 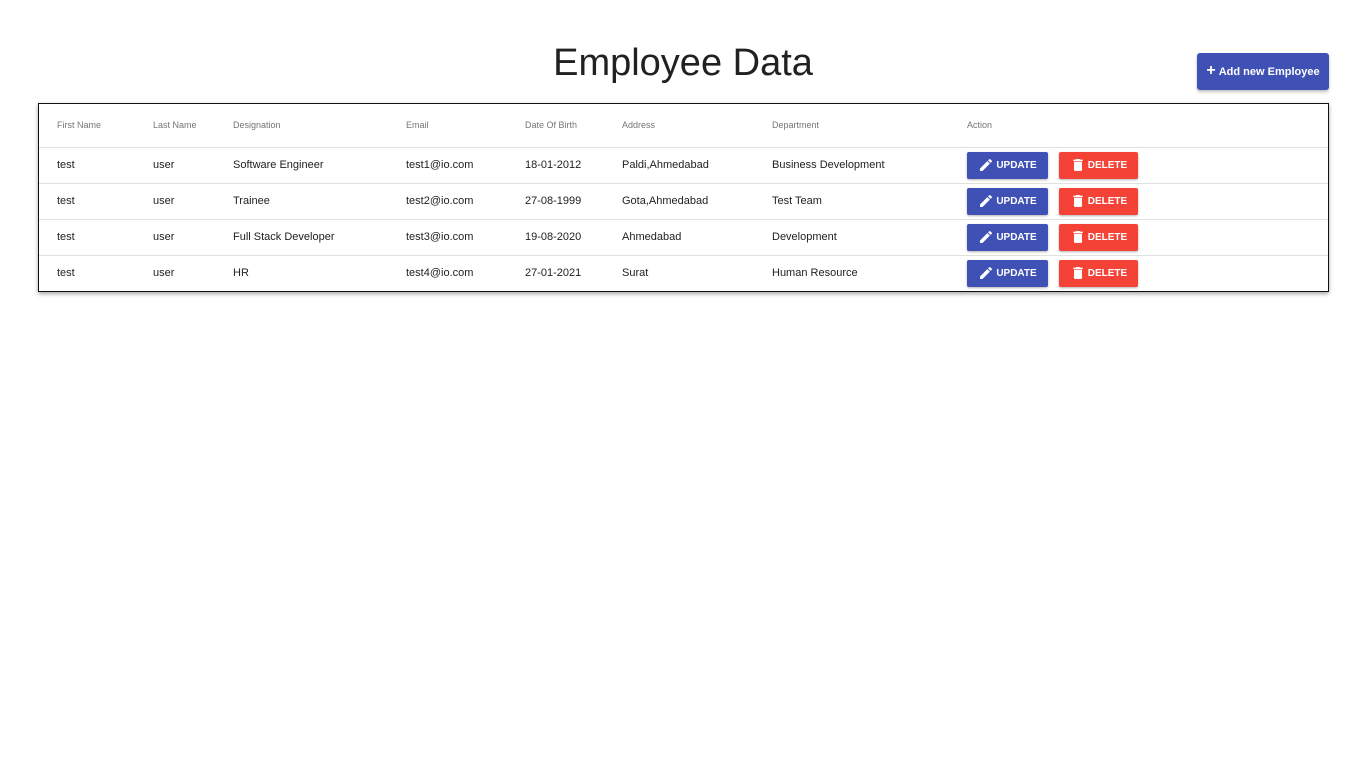 What do you see at coordinates (319, 125) in the screenshot?
I see `header-designation: Designation` at bounding box center [319, 125].